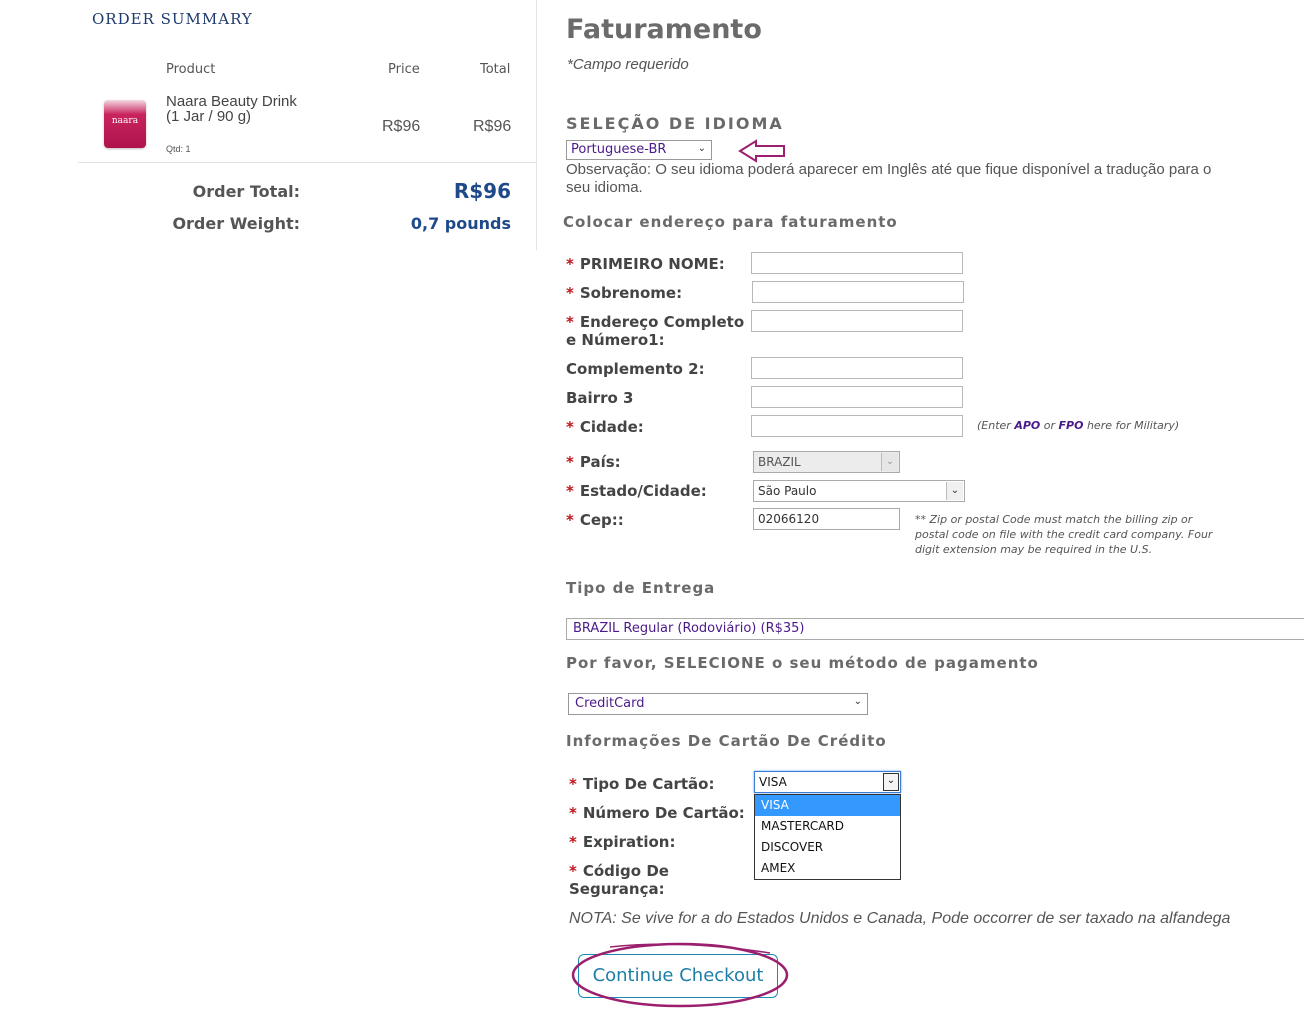 The width and height of the screenshot is (1304, 1027). Describe the element at coordinates (857, 321) in the screenshot. I see `address1-input` at that location.